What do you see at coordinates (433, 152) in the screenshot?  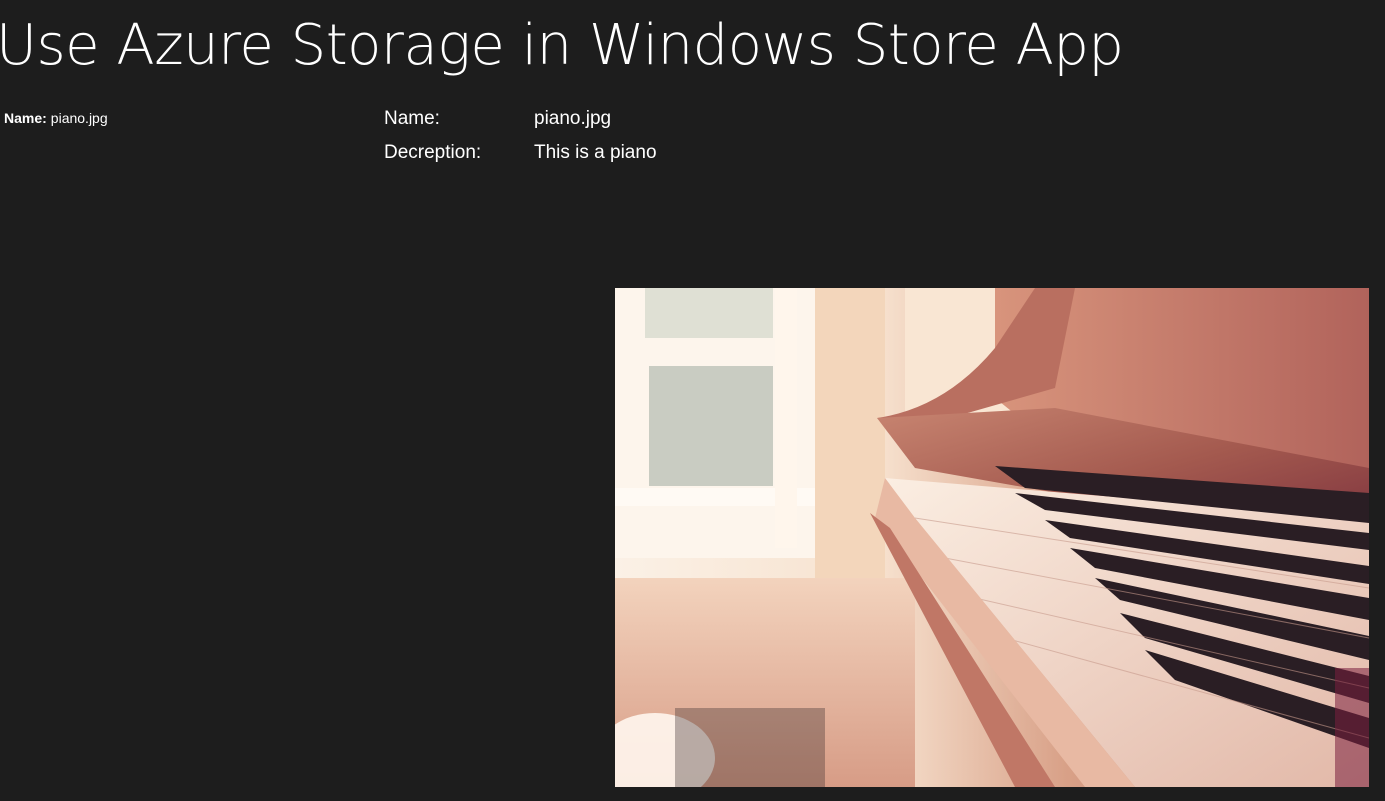 I see `description-label: Decreption:` at bounding box center [433, 152].